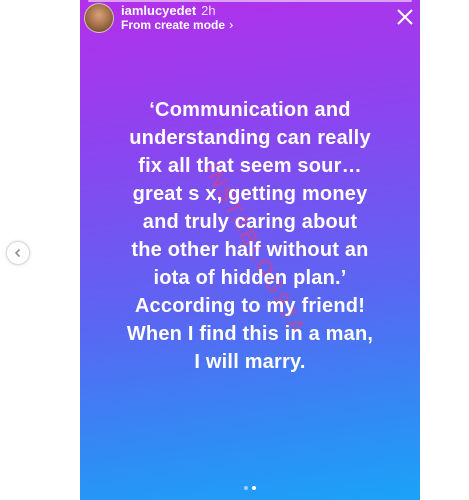 The image size is (469, 500). I want to click on chevron-left-icon, so click(17, 253).